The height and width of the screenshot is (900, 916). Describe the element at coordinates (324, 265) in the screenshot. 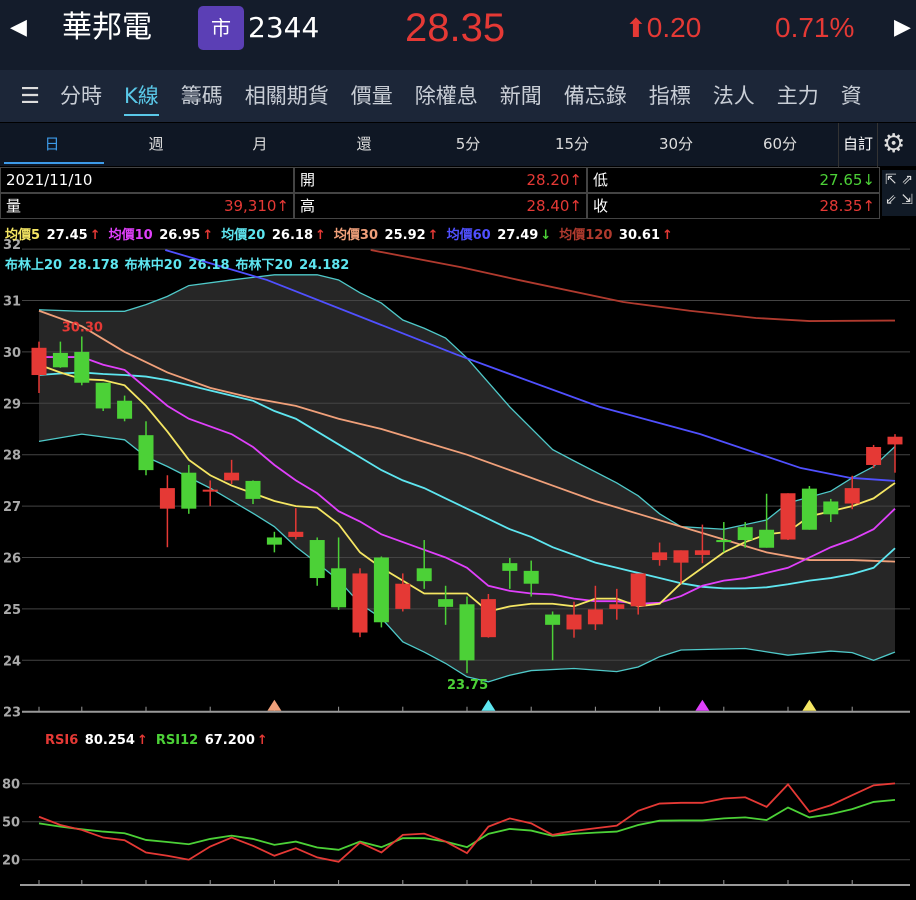

I see `legend-value: 24.182` at that location.